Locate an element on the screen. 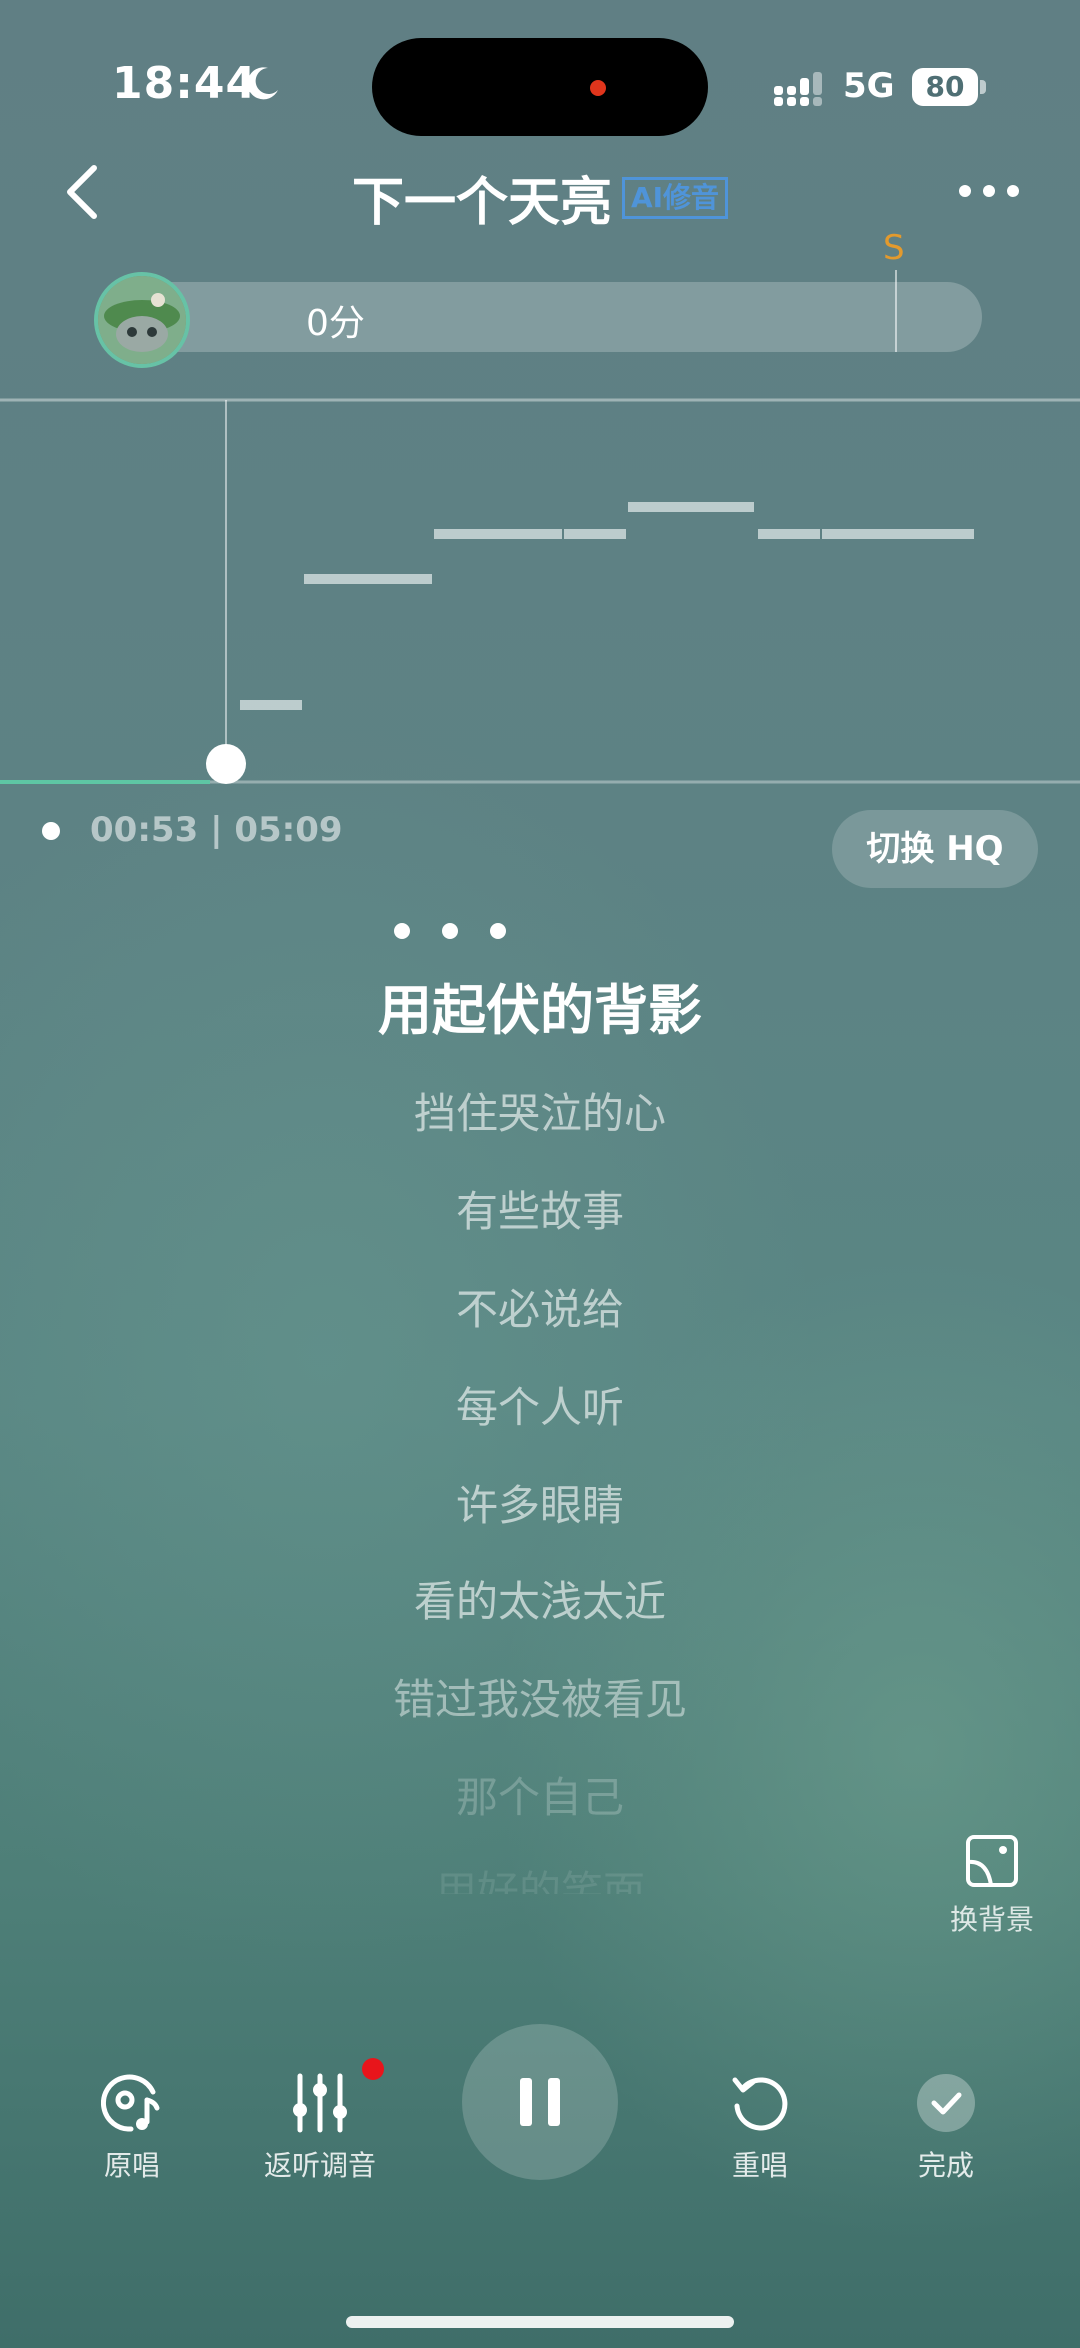 Image resolution: width=1080 pixels, height=2348 pixels. moon-icon is located at coordinates (262, 83).